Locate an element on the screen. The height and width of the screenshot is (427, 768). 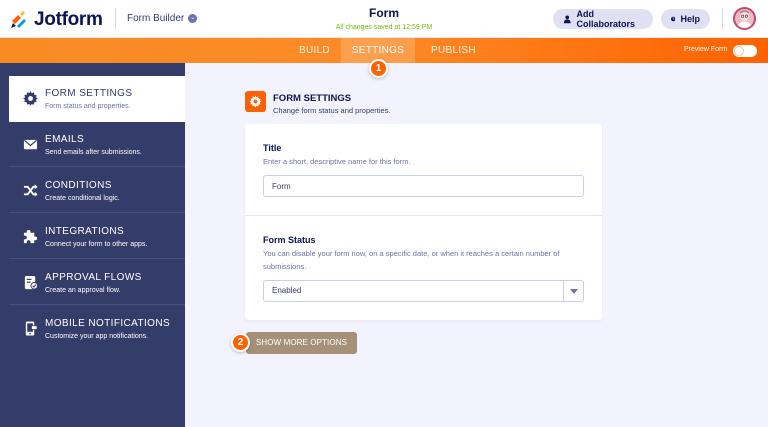
sidebar-item-title: MOBILE NOTIFICATIONS is located at coordinates (108, 323).